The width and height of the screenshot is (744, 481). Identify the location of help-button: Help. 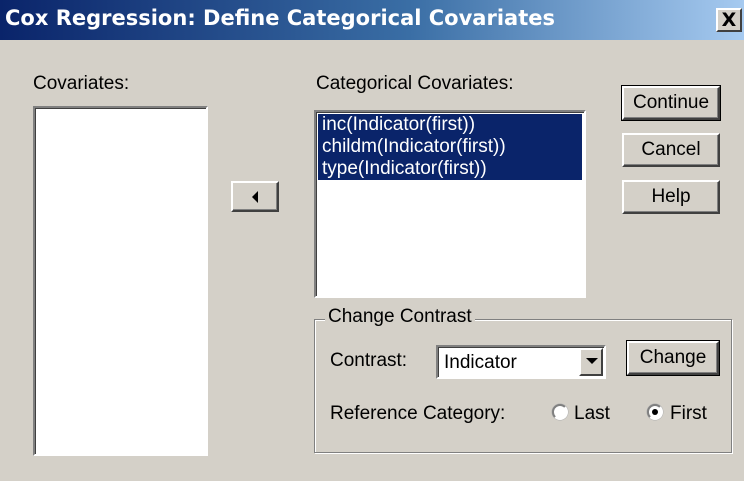
(671, 197).